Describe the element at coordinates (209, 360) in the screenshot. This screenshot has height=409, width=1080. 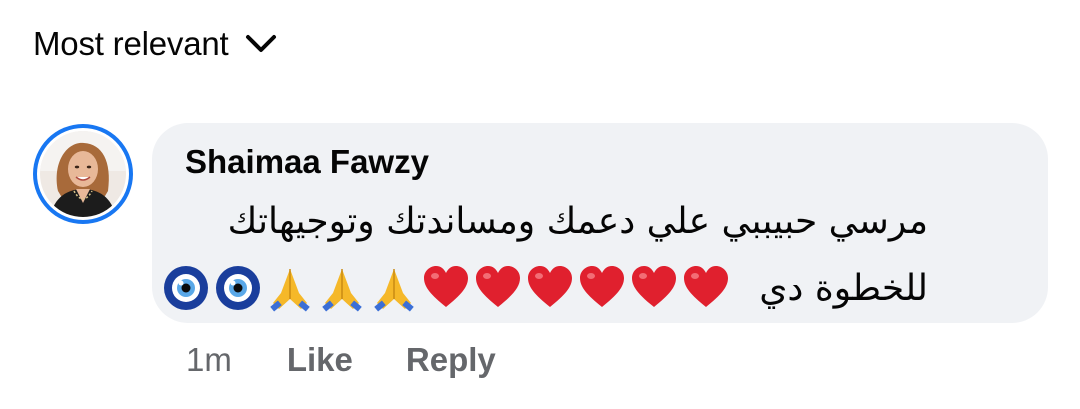
I see `comment-timestamp: 1m` at that location.